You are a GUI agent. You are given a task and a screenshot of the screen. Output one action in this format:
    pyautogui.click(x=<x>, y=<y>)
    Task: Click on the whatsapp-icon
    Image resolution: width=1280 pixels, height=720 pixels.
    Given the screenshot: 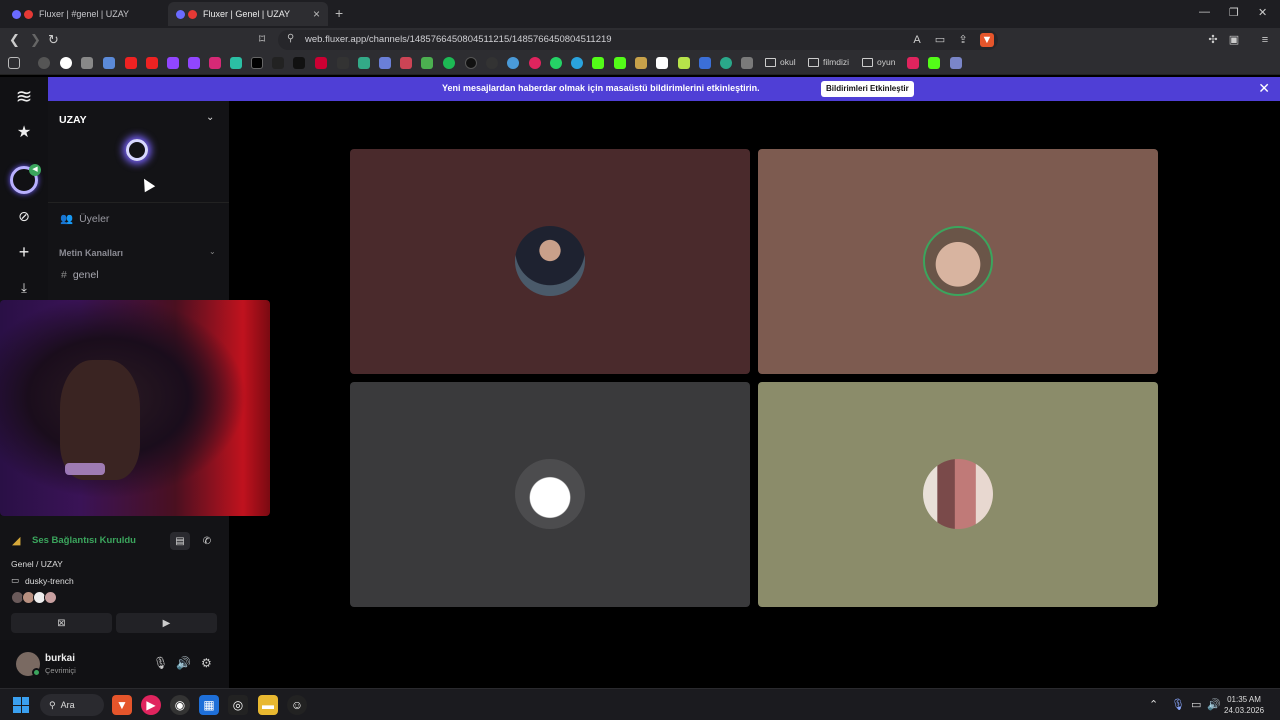 What is the action you would take?
    pyautogui.click(x=556, y=63)
    